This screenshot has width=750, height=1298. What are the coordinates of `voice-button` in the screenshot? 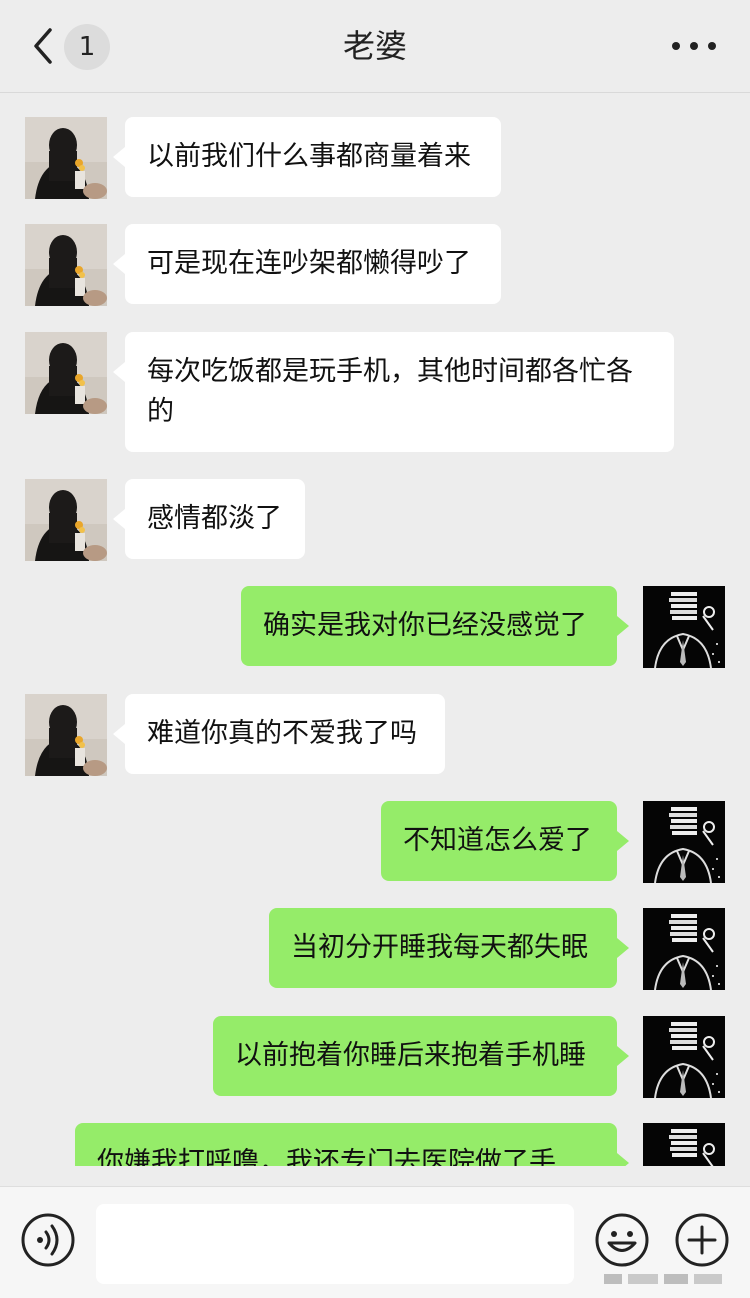 It's located at (48, 1240).